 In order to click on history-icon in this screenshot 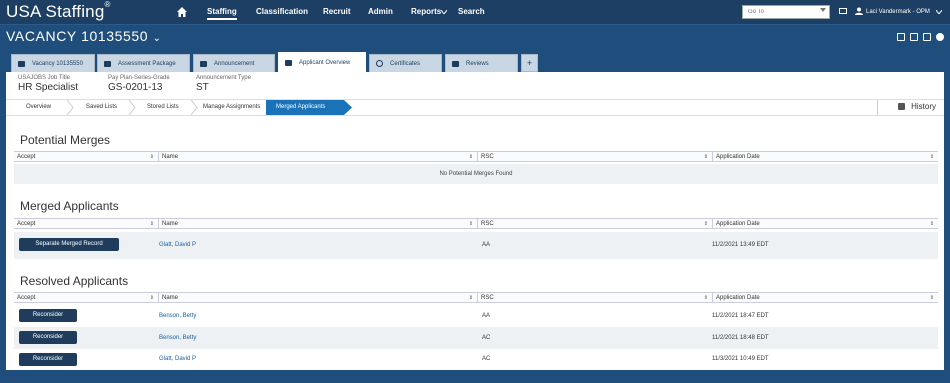, I will do `click(902, 106)`.